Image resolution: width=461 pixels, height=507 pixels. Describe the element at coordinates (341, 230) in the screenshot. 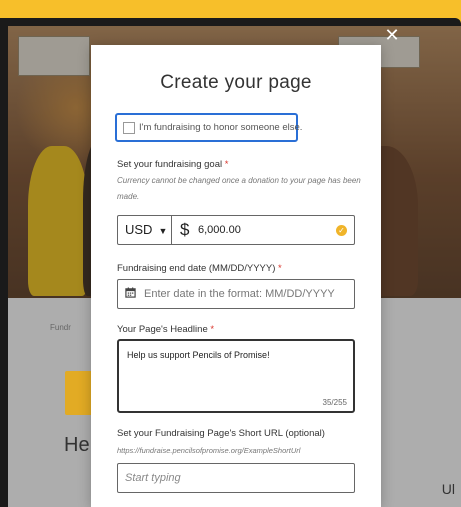

I see `check-circle-icon: ✓` at that location.